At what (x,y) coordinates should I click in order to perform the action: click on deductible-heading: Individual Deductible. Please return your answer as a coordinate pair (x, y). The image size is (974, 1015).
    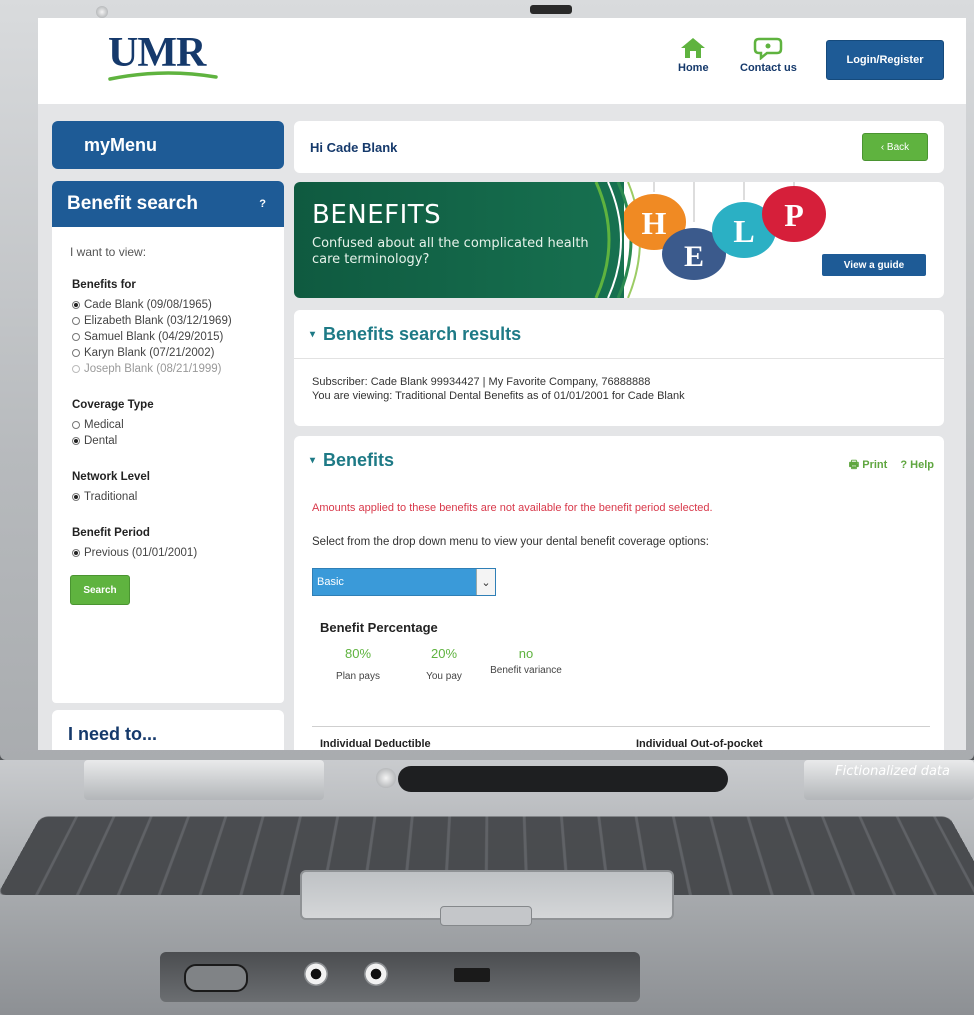
    Looking at the image, I should click on (375, 744).